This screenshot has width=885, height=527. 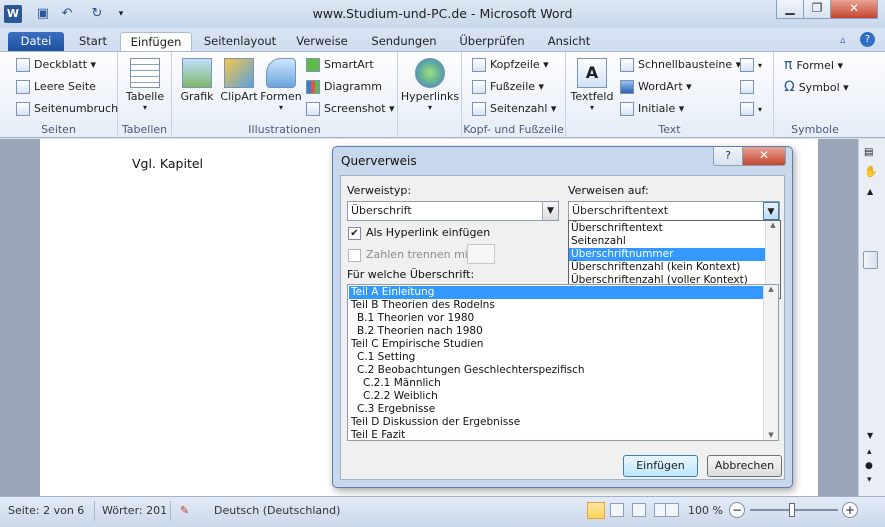 I want to click on collapse-ribbon-icon: ▵, so click(x=843, y=39).